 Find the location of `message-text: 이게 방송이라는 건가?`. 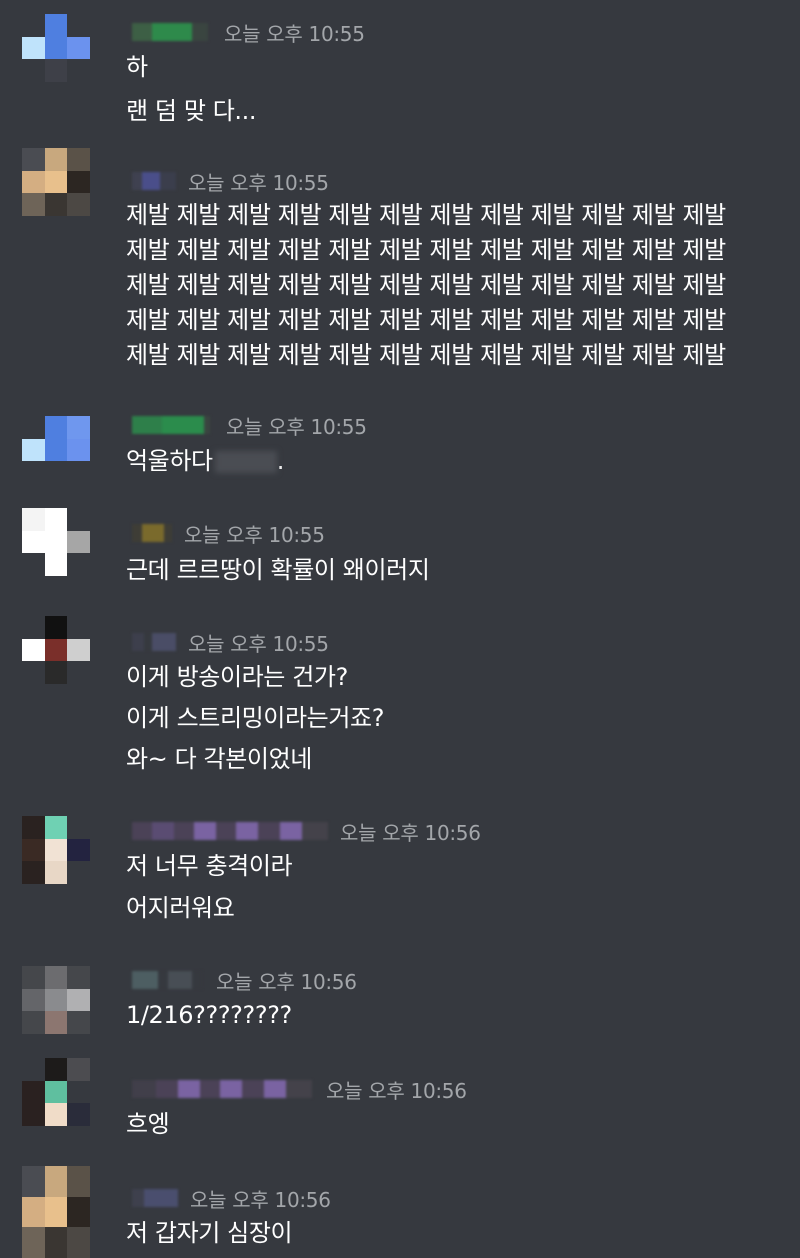

message-text: 이게 방송이라는 건가? is located at coordinates (237, 677).